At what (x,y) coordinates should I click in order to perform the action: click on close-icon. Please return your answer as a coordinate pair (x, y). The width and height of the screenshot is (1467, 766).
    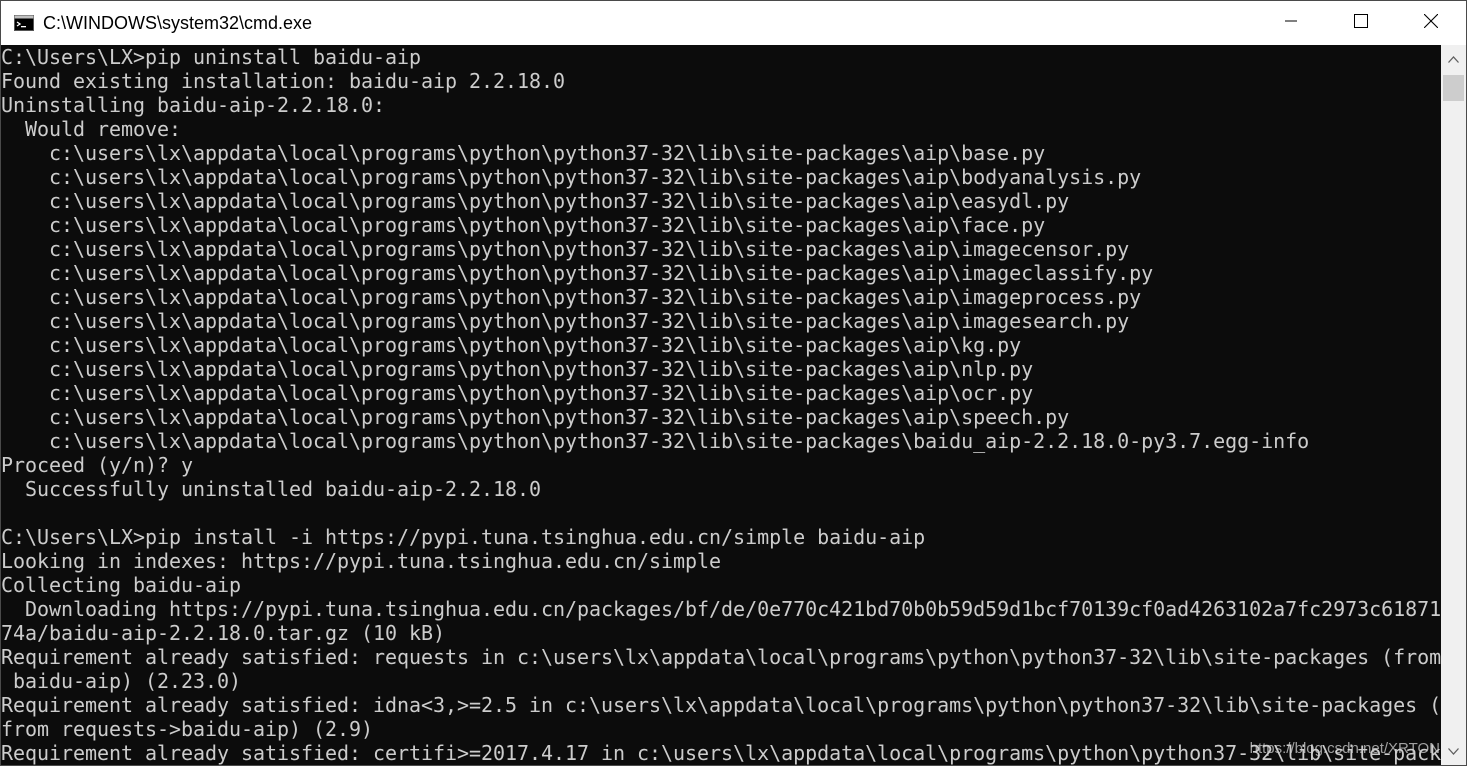
    Looking at the image, I should click on (1431, 23).